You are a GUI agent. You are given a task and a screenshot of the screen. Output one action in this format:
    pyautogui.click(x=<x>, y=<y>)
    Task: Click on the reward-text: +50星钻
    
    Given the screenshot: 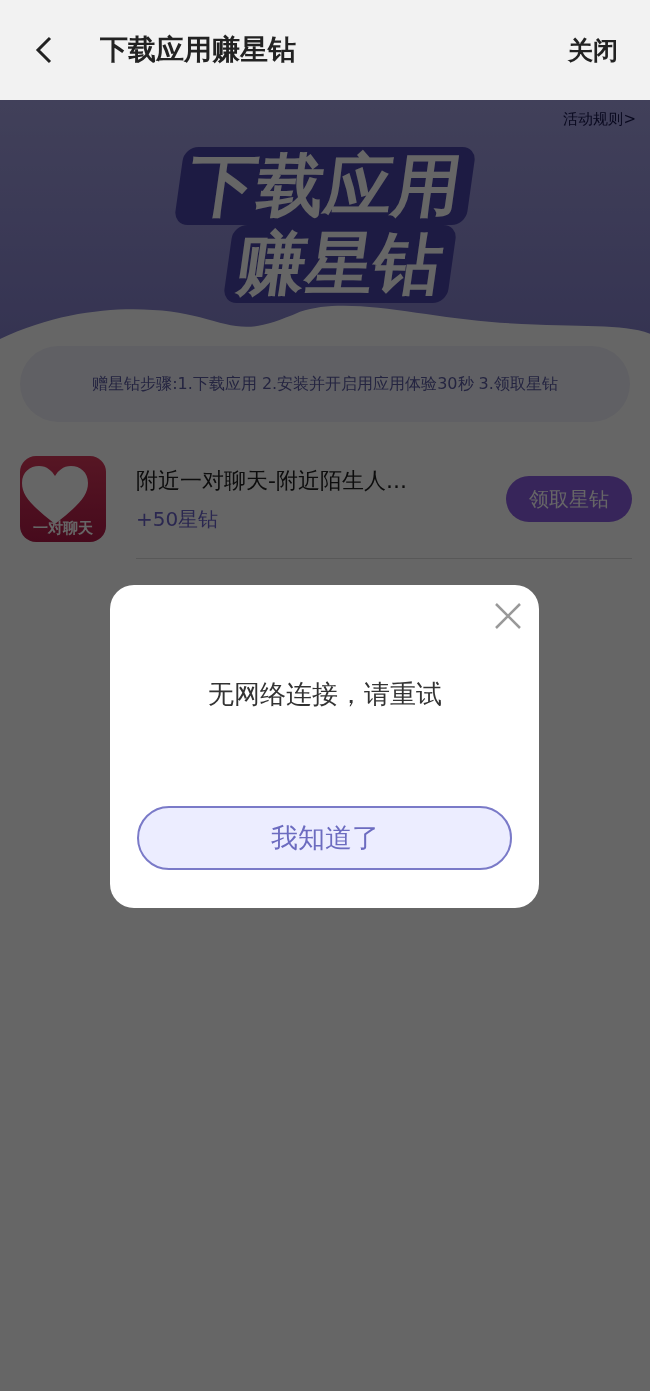 What is the action you would take?
    pyautogui.click(x=178, y=519)
    